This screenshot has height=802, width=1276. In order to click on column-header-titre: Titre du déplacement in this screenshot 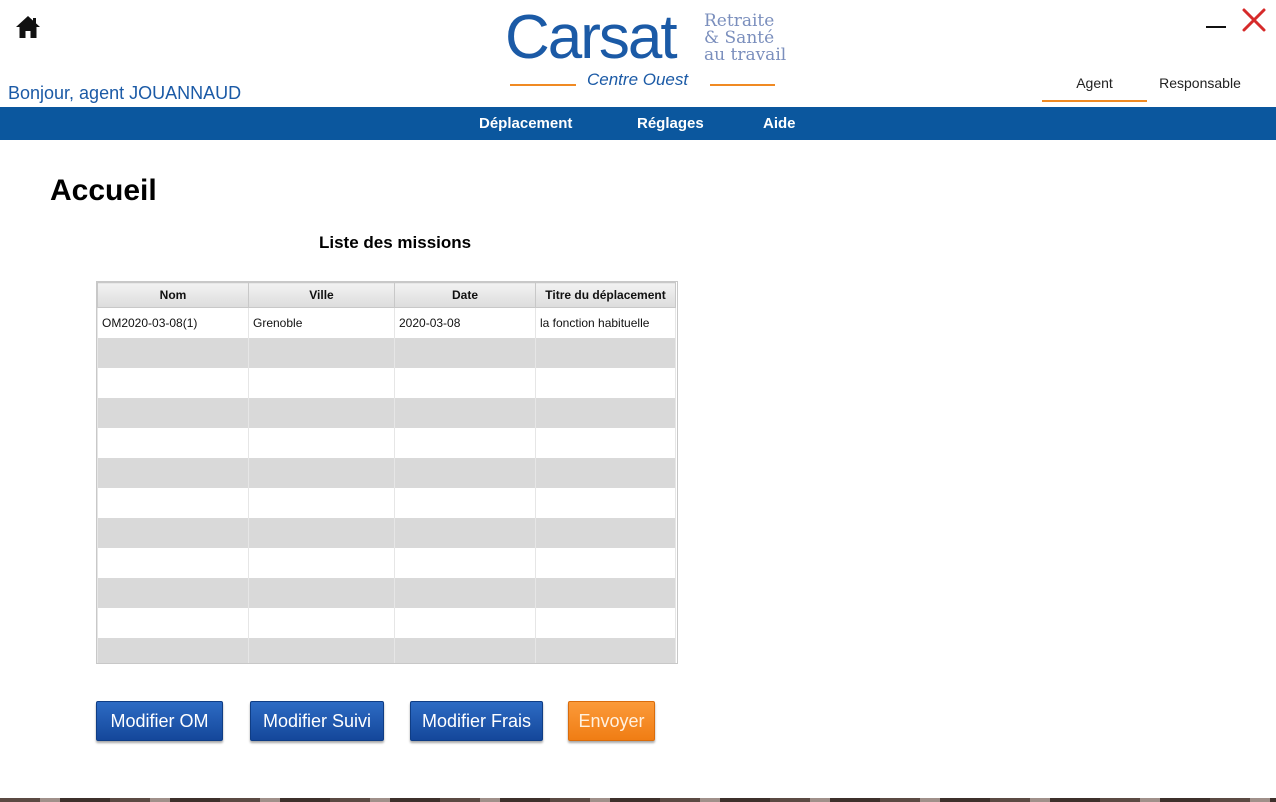, I will do `click(605, 295)`.